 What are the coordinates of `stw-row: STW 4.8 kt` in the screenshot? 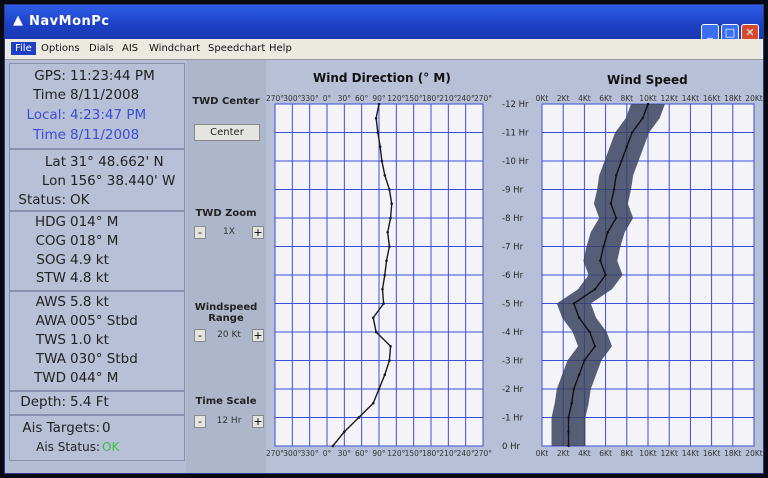 It's located at (72, 278).